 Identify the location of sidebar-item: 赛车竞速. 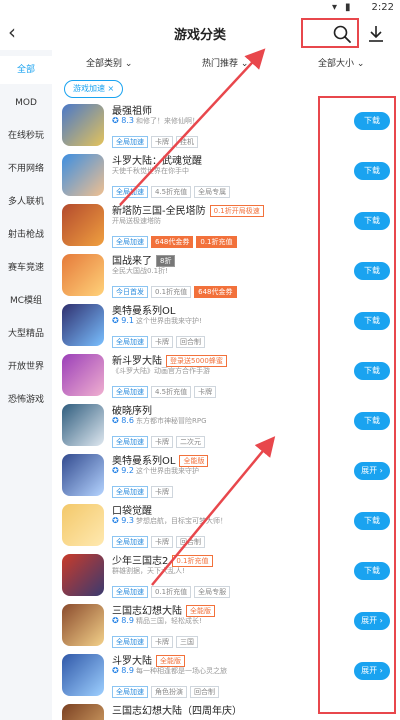
(26, 268).